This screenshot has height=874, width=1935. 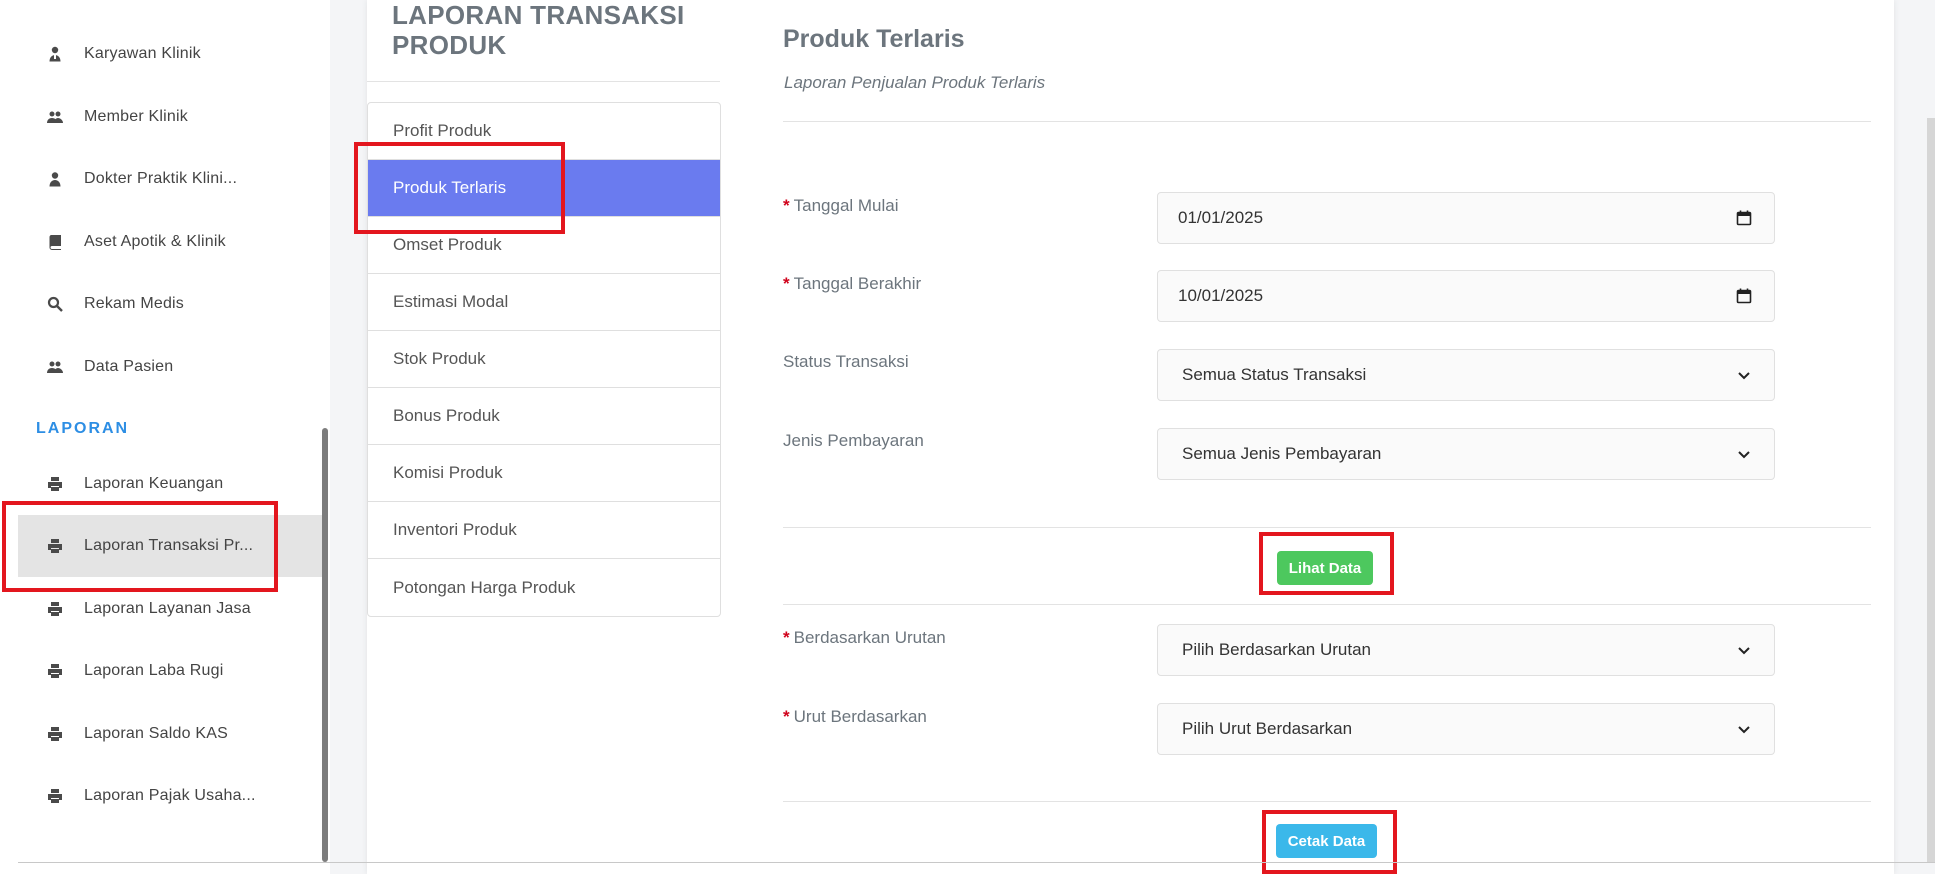 I want to click on sidebar-item-laporan-layanan-jasa: Laporan Layanan Jasa, so click(x=170, y=609).